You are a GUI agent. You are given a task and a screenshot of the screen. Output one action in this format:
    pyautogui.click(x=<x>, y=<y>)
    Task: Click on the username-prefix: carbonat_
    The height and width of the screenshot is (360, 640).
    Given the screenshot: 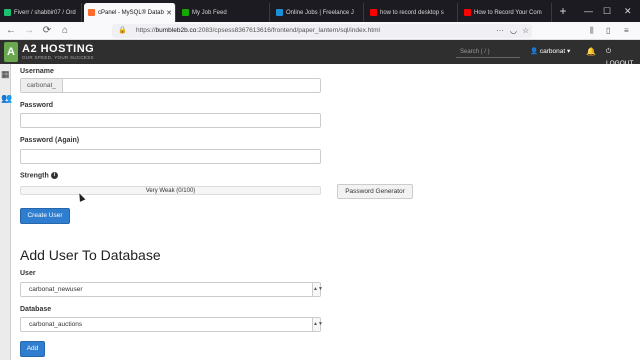 What is the action you would take?
    pyautogui.click(x=42, y=85)
    